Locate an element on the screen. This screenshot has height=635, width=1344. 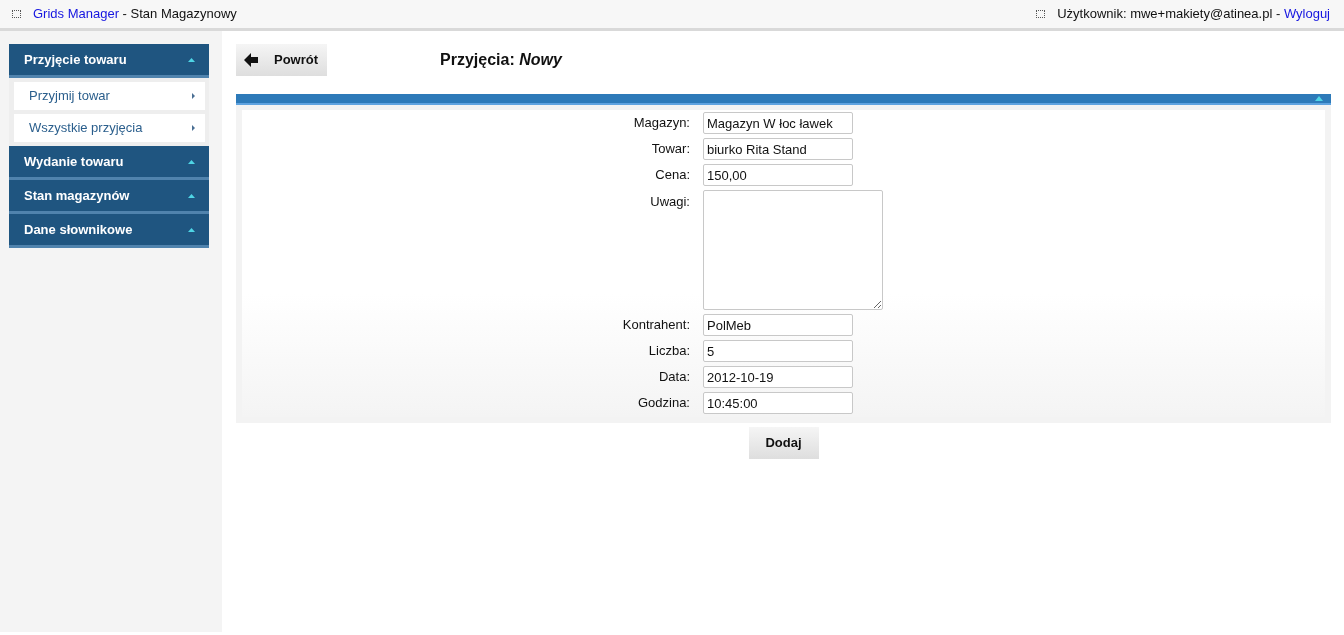
field-label: Data: is located at coordinates (674, 377).